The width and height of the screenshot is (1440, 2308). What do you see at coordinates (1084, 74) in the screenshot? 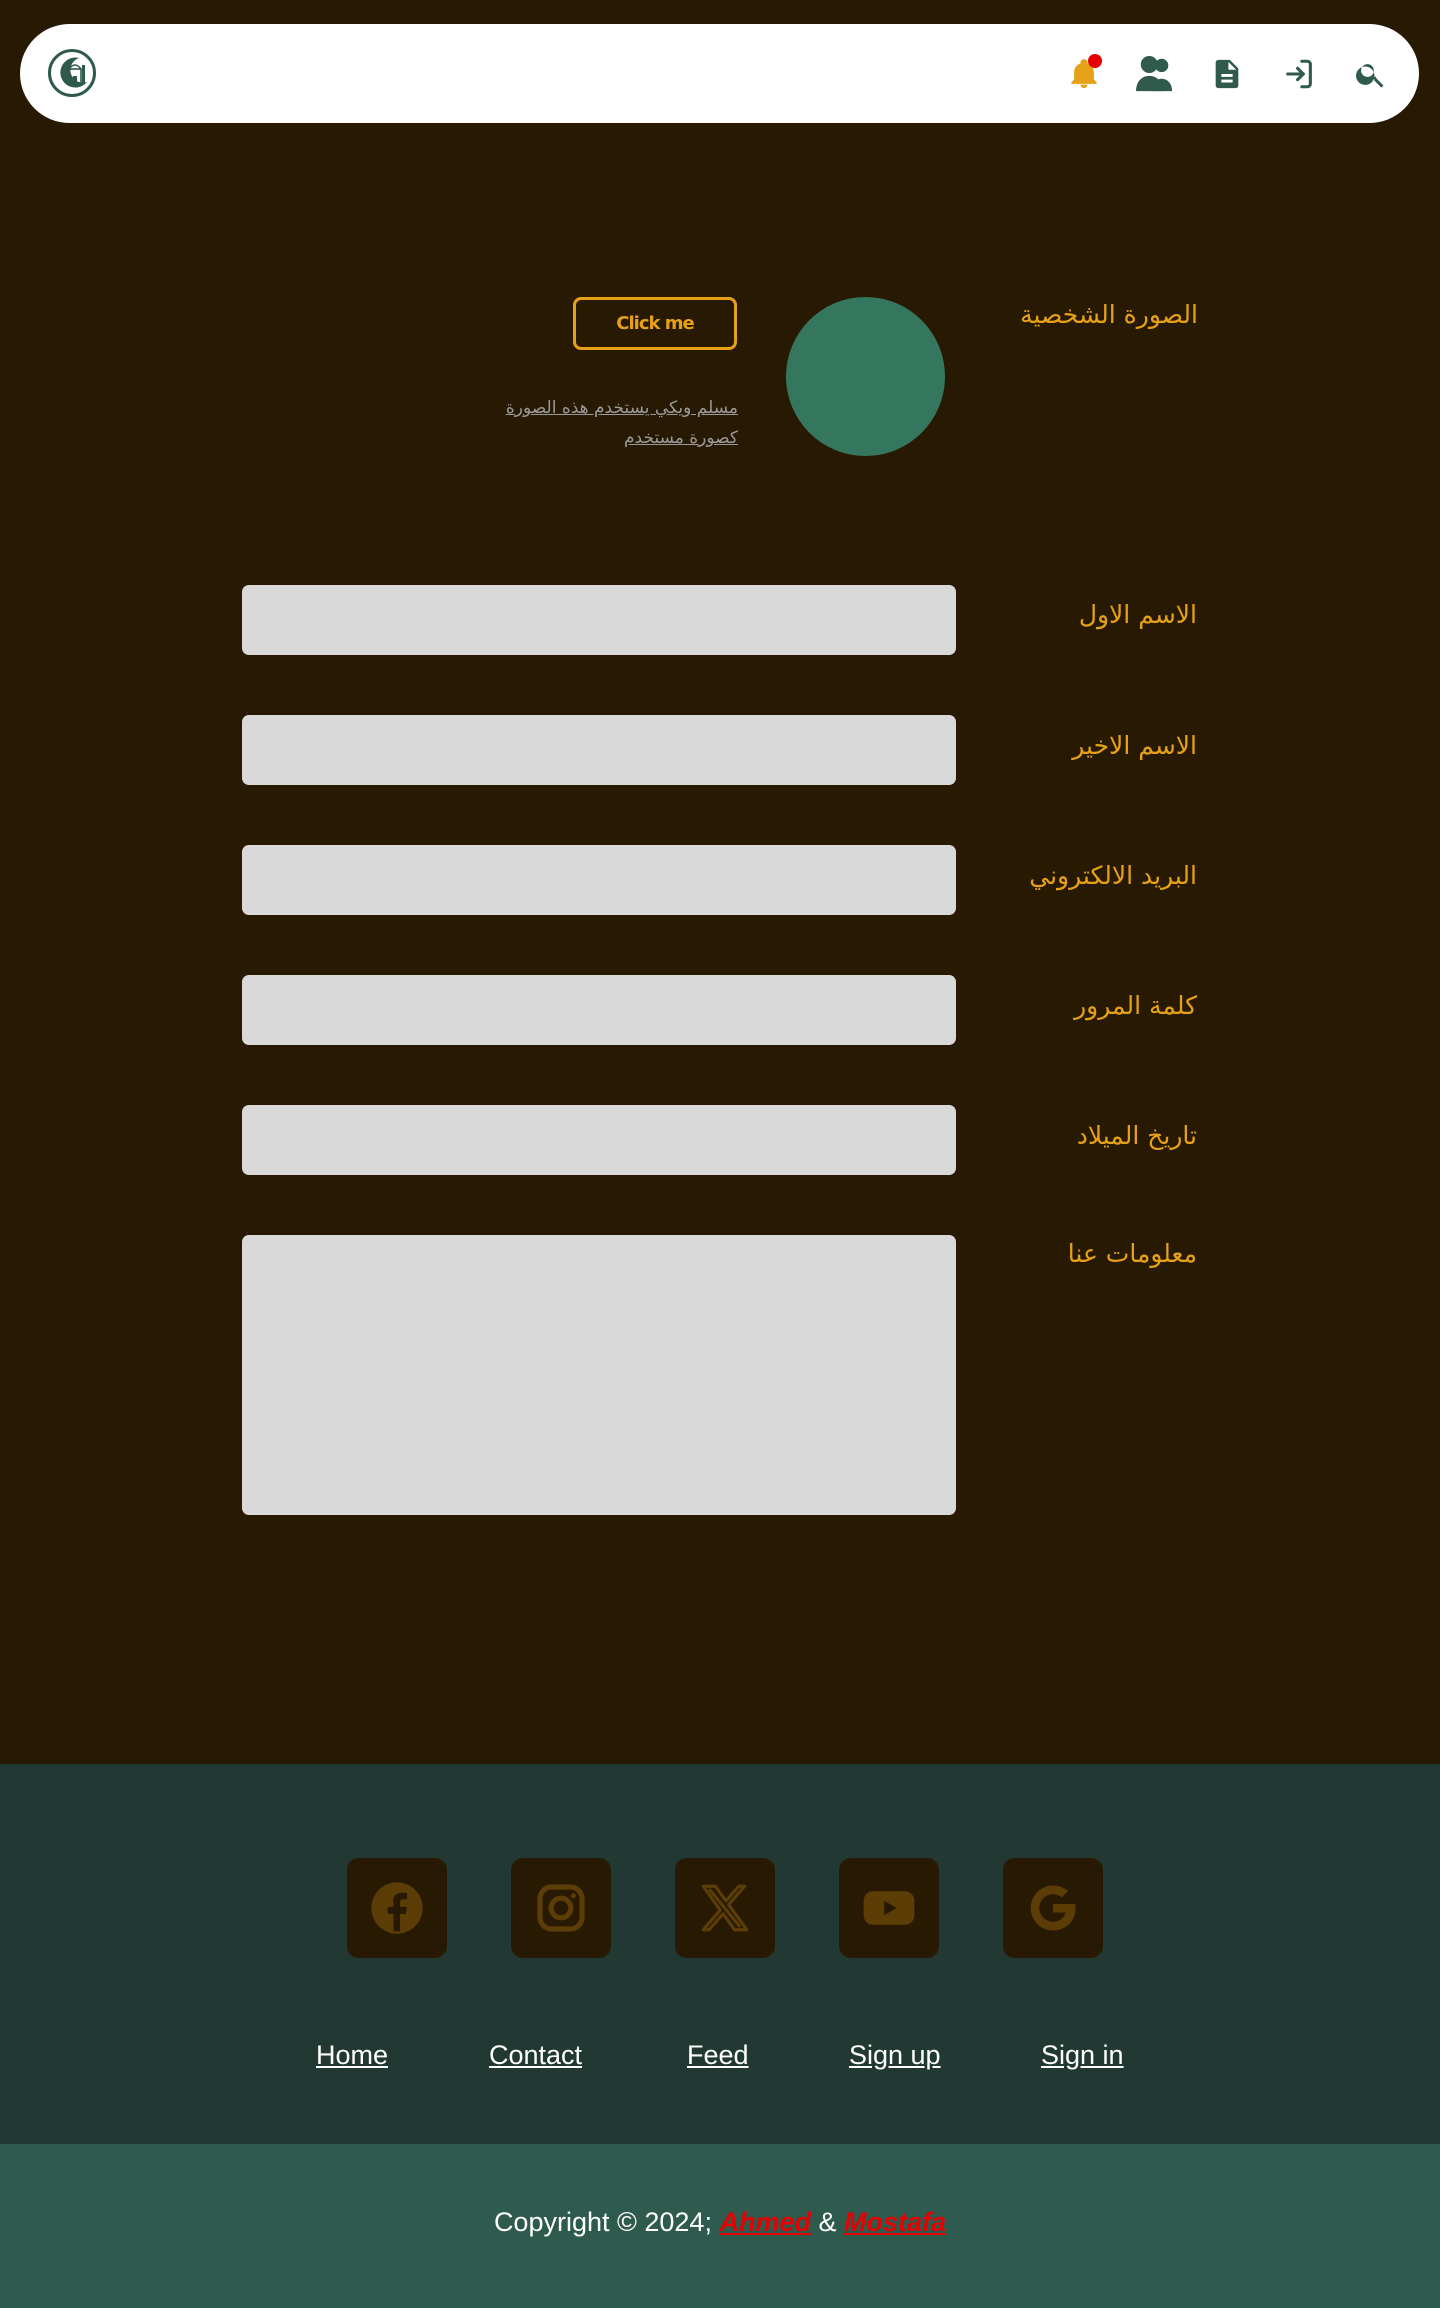
I see `bell-icon` at bounding box center [1084, 74].